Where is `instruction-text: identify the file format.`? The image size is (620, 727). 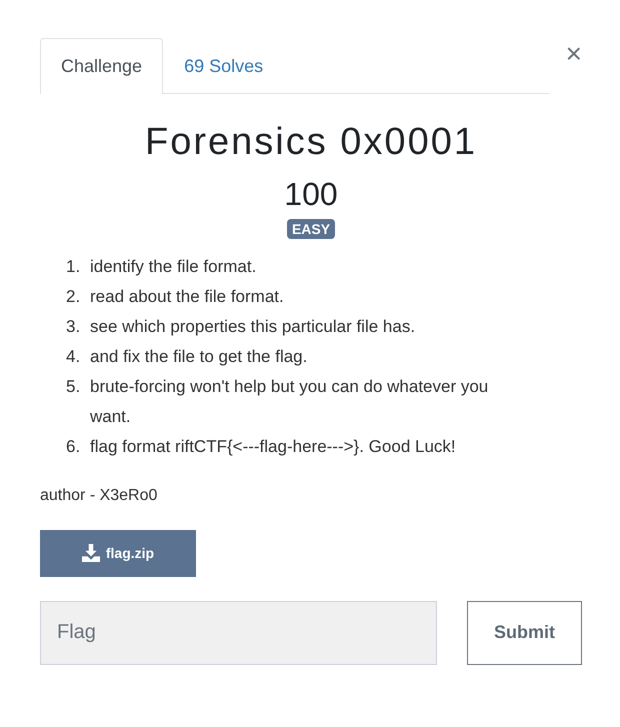 instruction-text: identify the file format. is located at coordinates (173, 267).